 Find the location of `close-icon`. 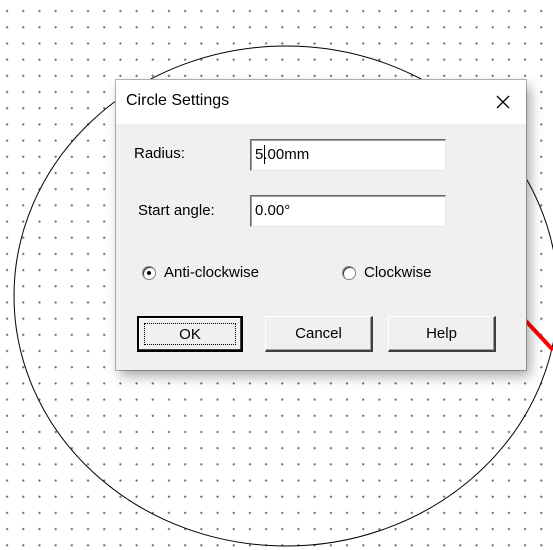

close-icon is located at coordinates (503, 102).